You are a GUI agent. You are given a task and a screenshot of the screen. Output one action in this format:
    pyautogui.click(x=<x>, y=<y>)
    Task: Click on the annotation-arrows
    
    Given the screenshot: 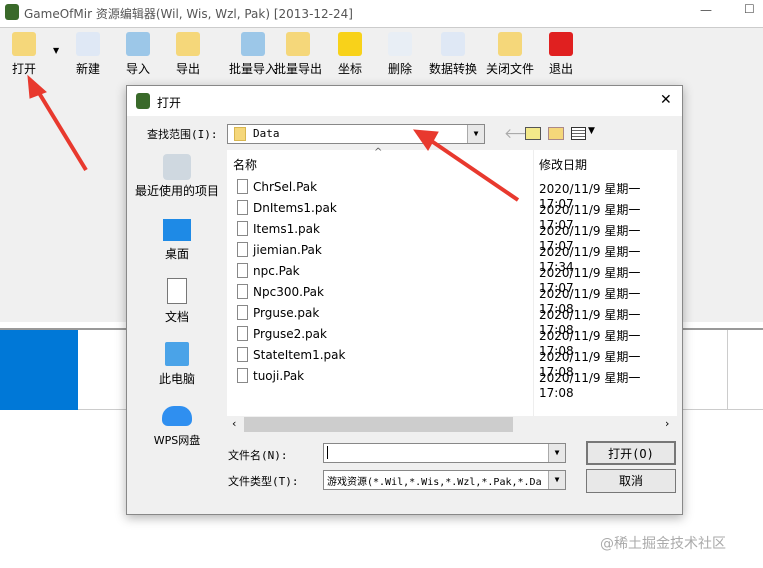 What is the action you would take?
    pyautogui.click(x=273, y=138)
    